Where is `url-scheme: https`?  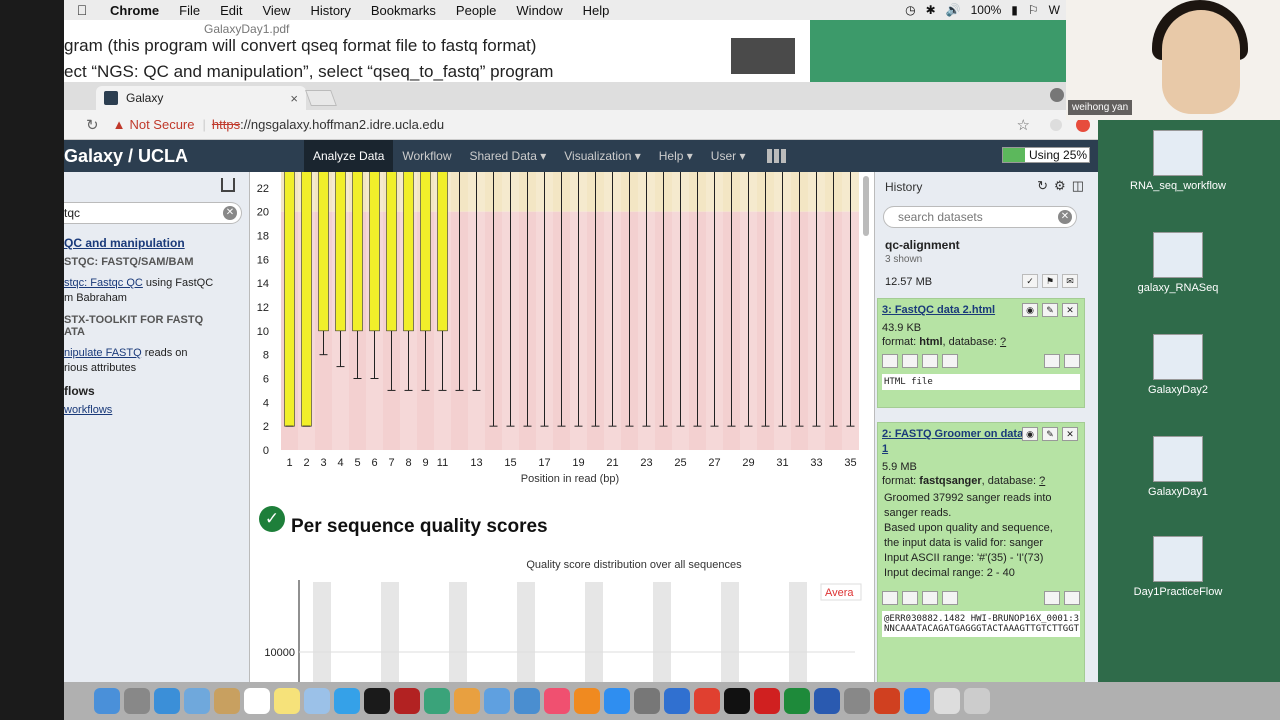 url-scheme: https is located at coordinates (226, 124).